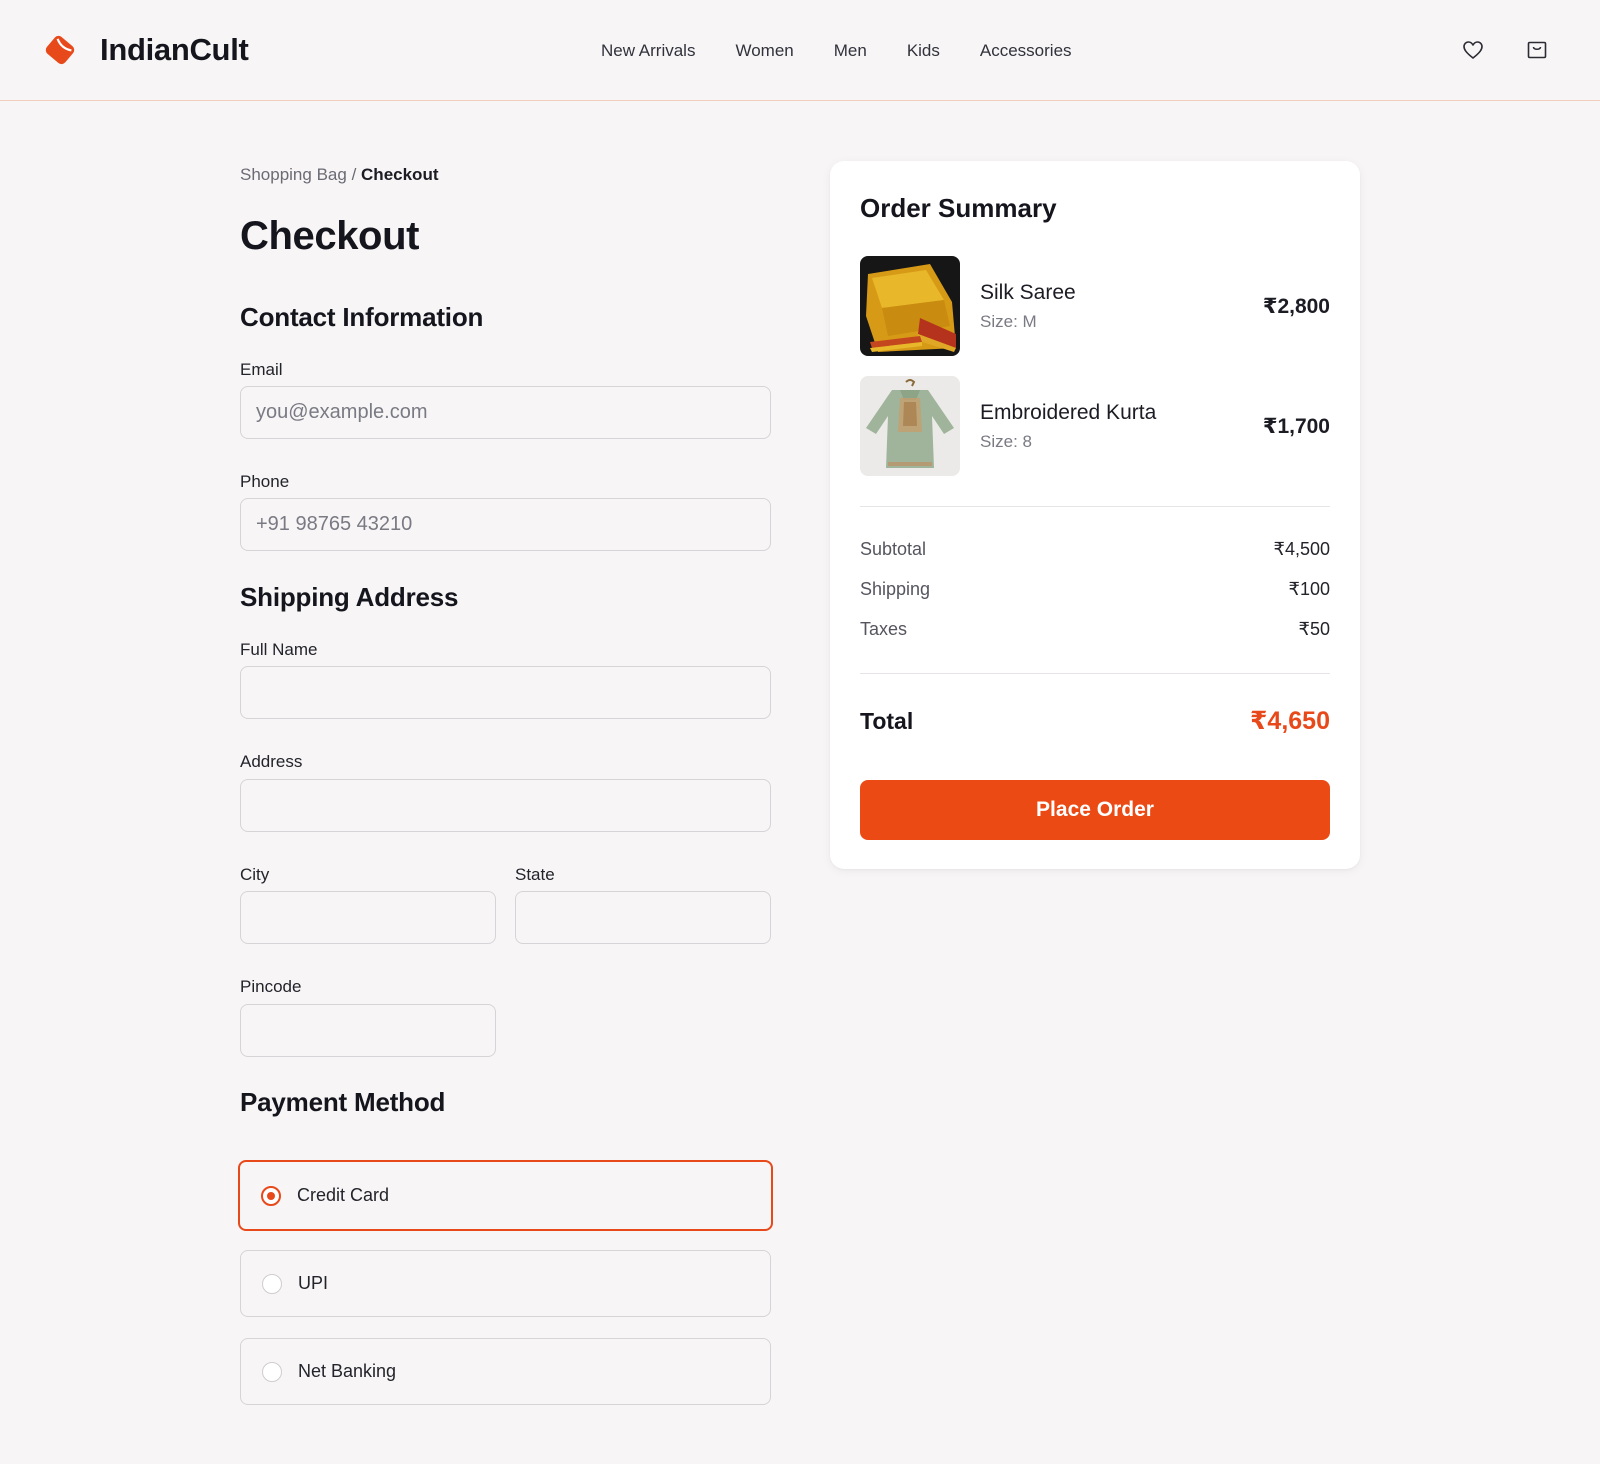 The image size is (1600, 1464). Describe the element at coordinates (505, 1283) in the screenshot. I see `payment-option-upi: UPI` at that location.